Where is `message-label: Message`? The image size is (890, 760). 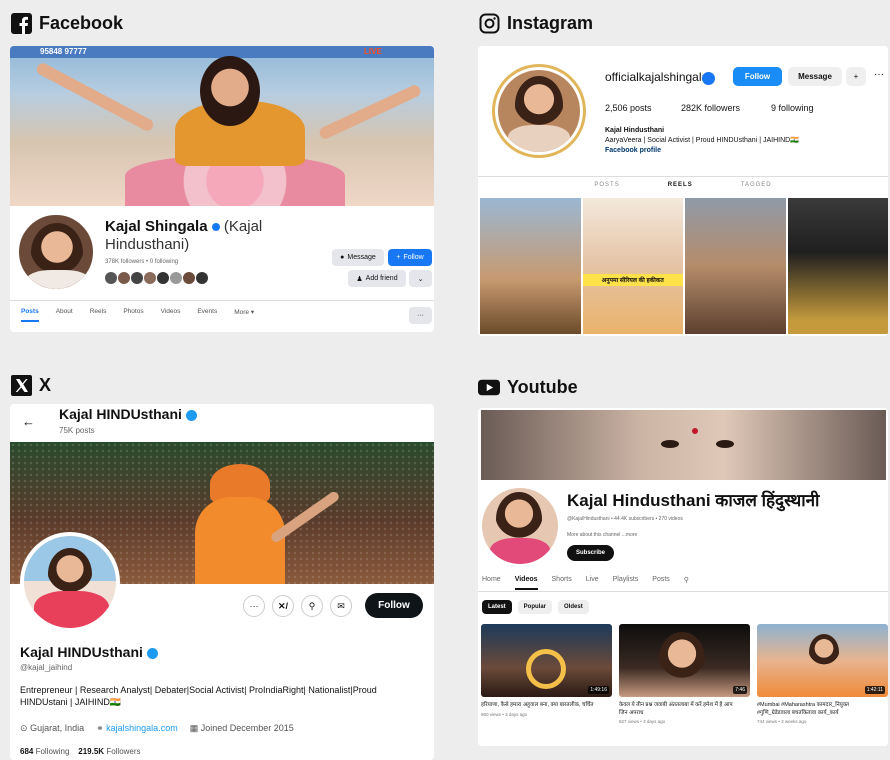
message-label: Message is located at coordinates (361, 257).